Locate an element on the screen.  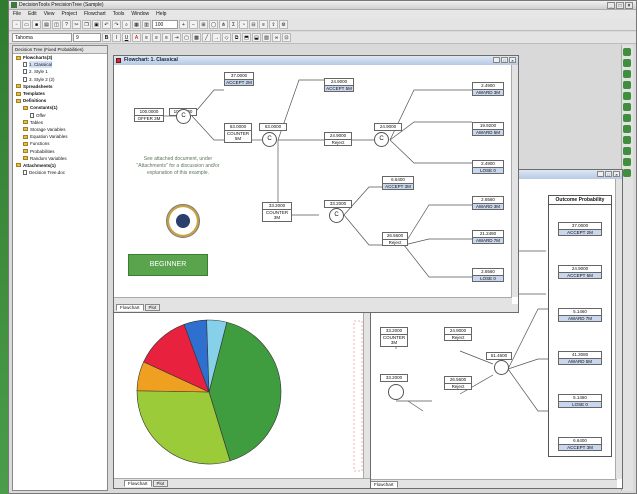
layout-icon: ⊟ is located at coordinates (253, 24).